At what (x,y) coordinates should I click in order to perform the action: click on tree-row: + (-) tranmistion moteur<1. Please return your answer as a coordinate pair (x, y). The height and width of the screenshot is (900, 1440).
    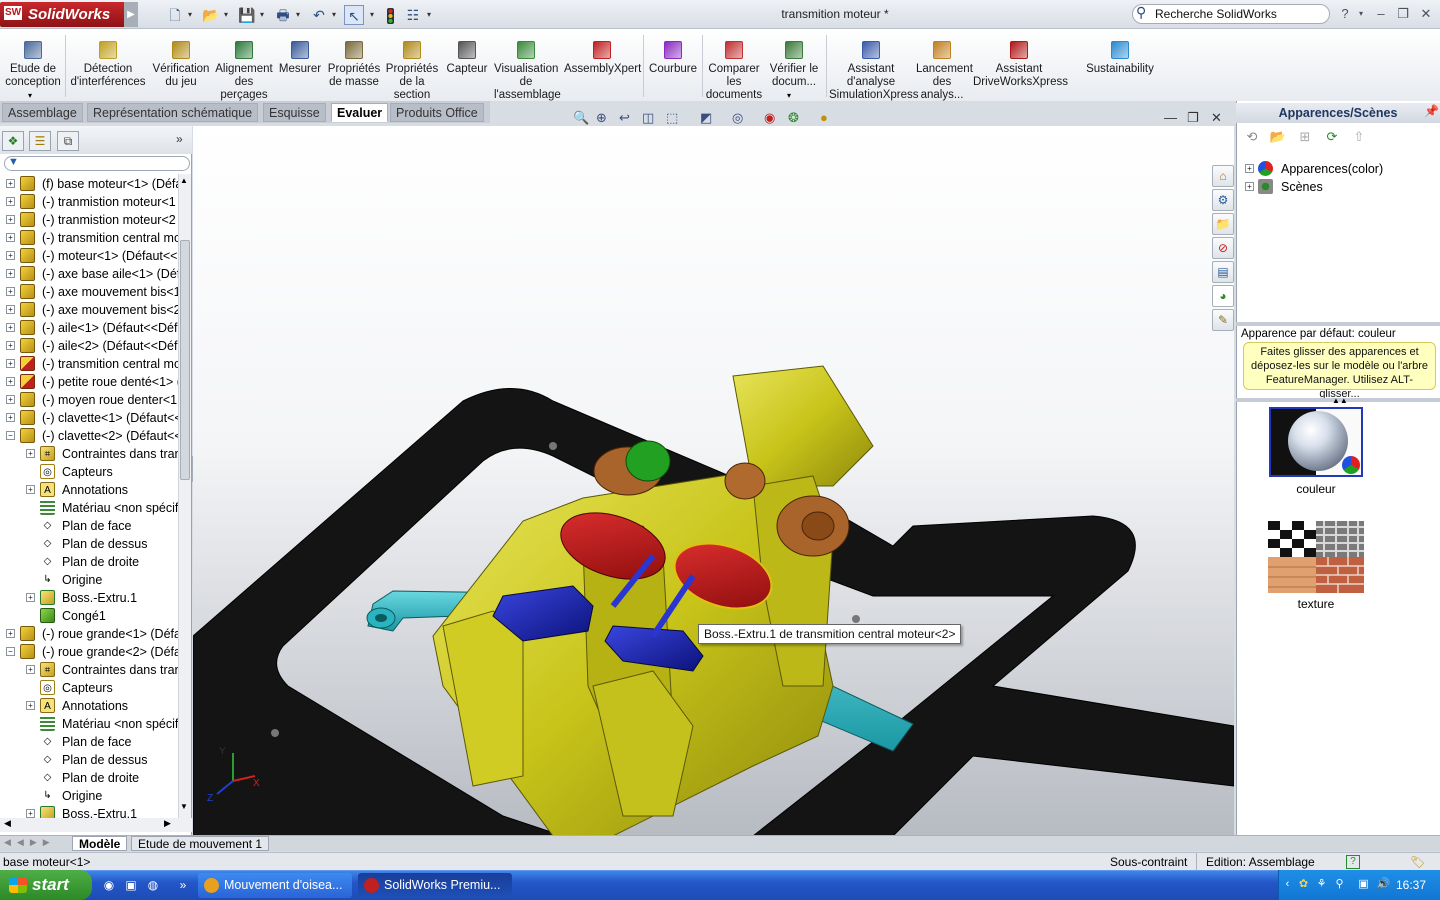
    Looking at the image, I should click on (89, 202).